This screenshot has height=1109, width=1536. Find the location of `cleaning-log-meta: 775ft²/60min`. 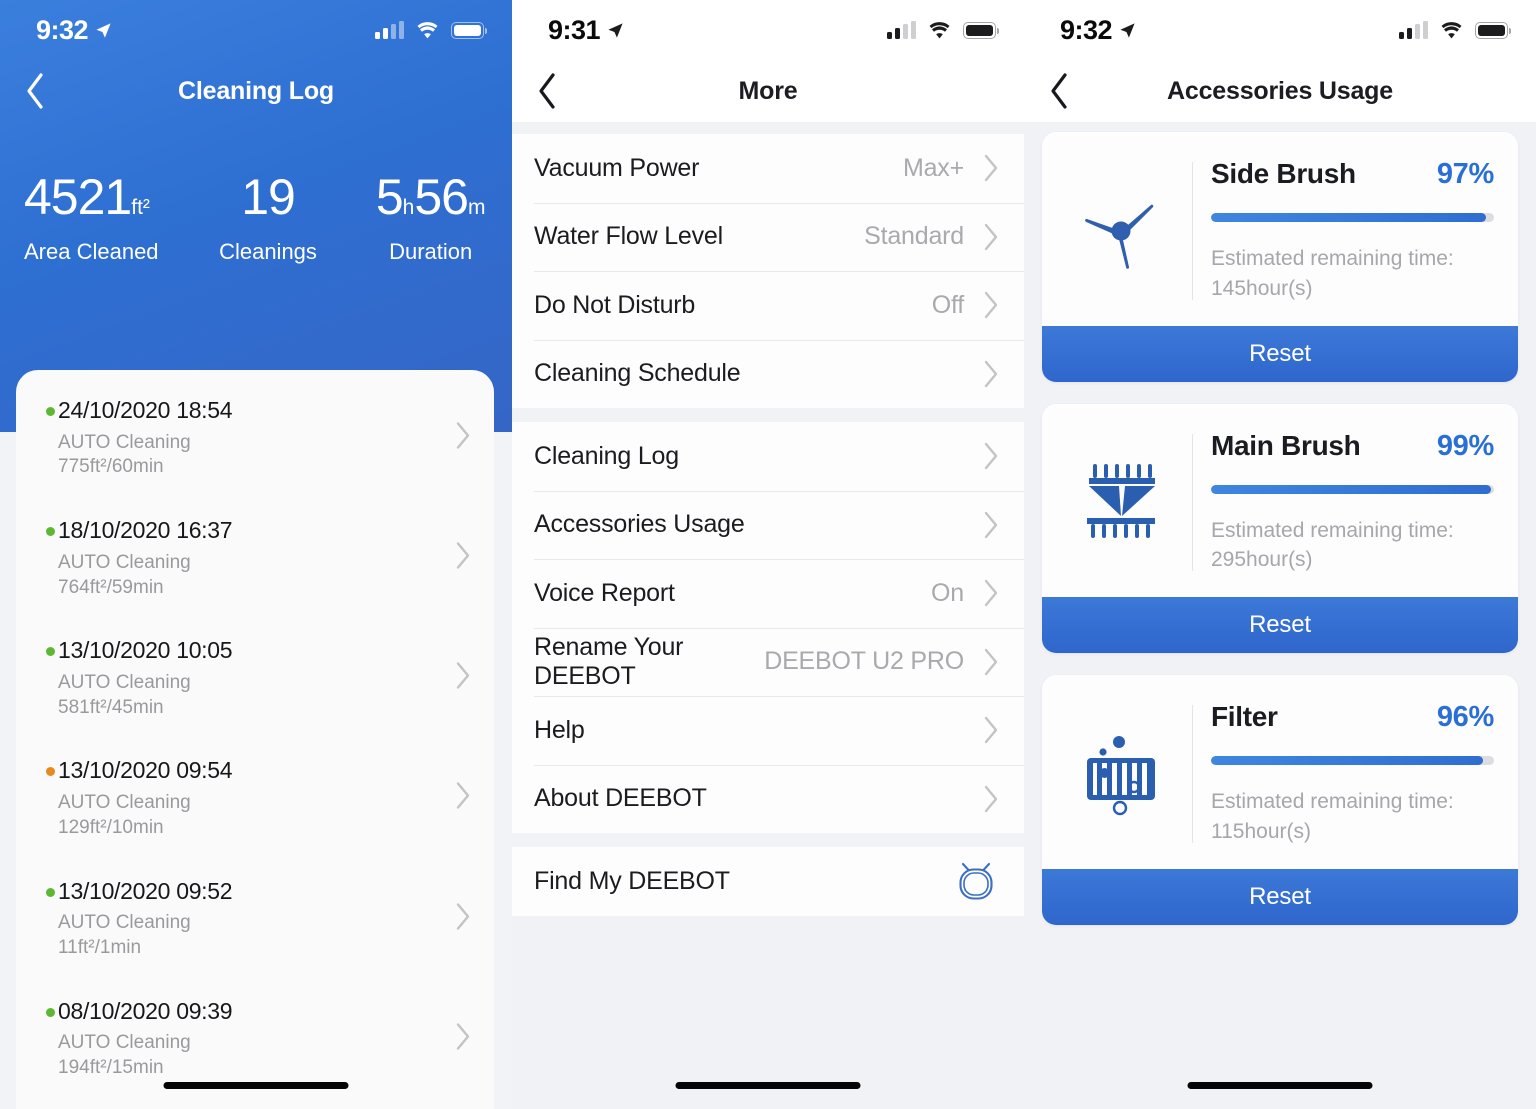

cleaning-log-meta: 775ft²/60min is located at coordinates (111, 467).